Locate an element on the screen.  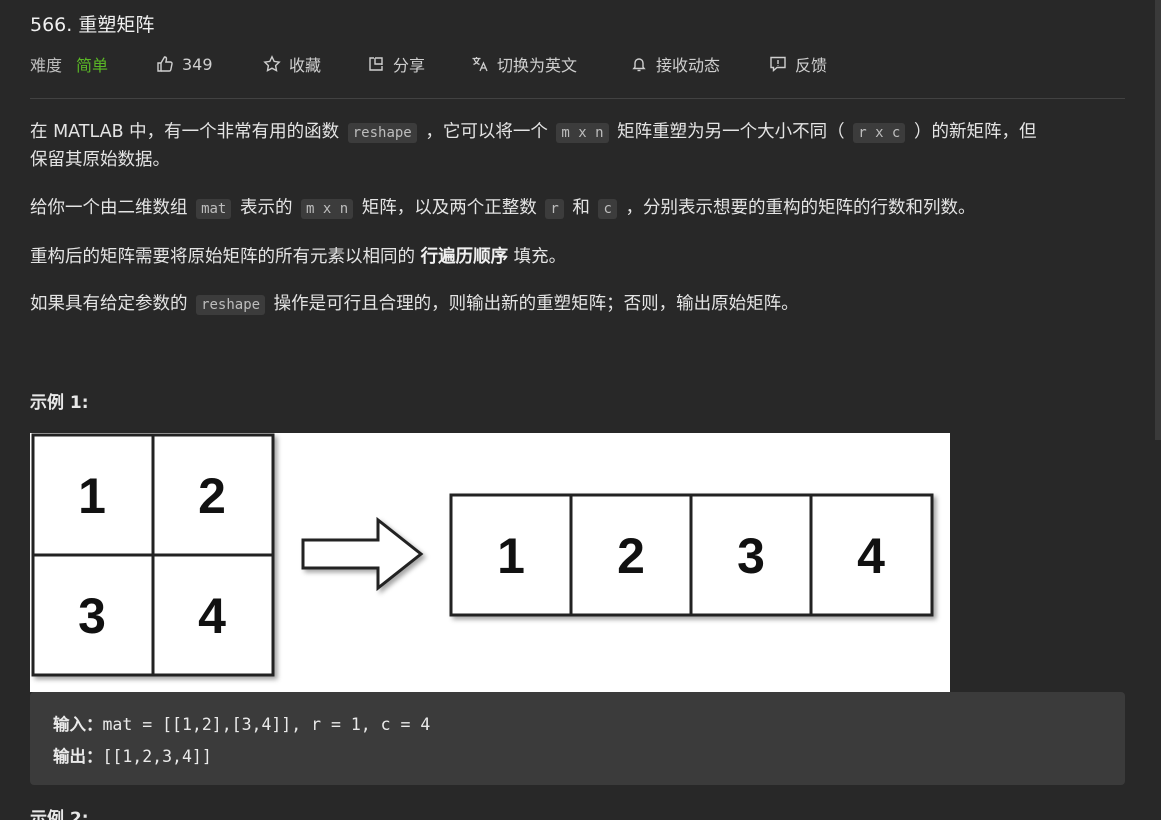
problem-toolbar: 难度 简单 349 收藏 分享 切换为英文 接收动态 反馈 is located at coordinates (428, 64).